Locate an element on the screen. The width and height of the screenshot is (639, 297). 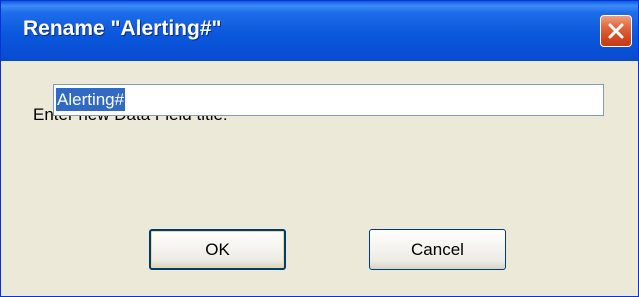
window-title: Rename "Alerting#" is located at coordinates (122, 28).